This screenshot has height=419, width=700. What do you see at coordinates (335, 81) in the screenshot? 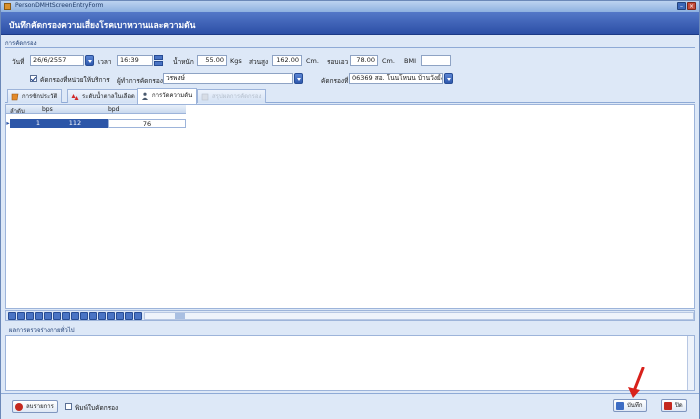
I see `place-label: คัดกรองที่` at bounding box center [335, 81].